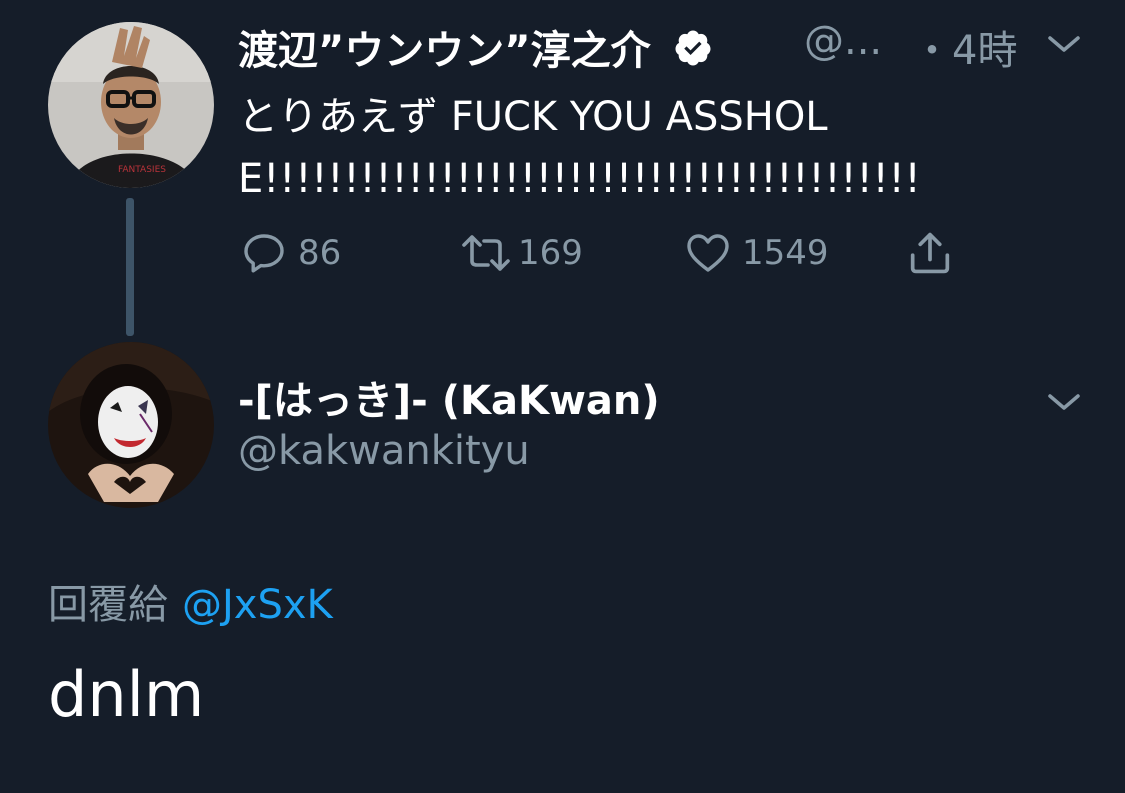  I want to click on reply-button: 86, so click(290, 253).